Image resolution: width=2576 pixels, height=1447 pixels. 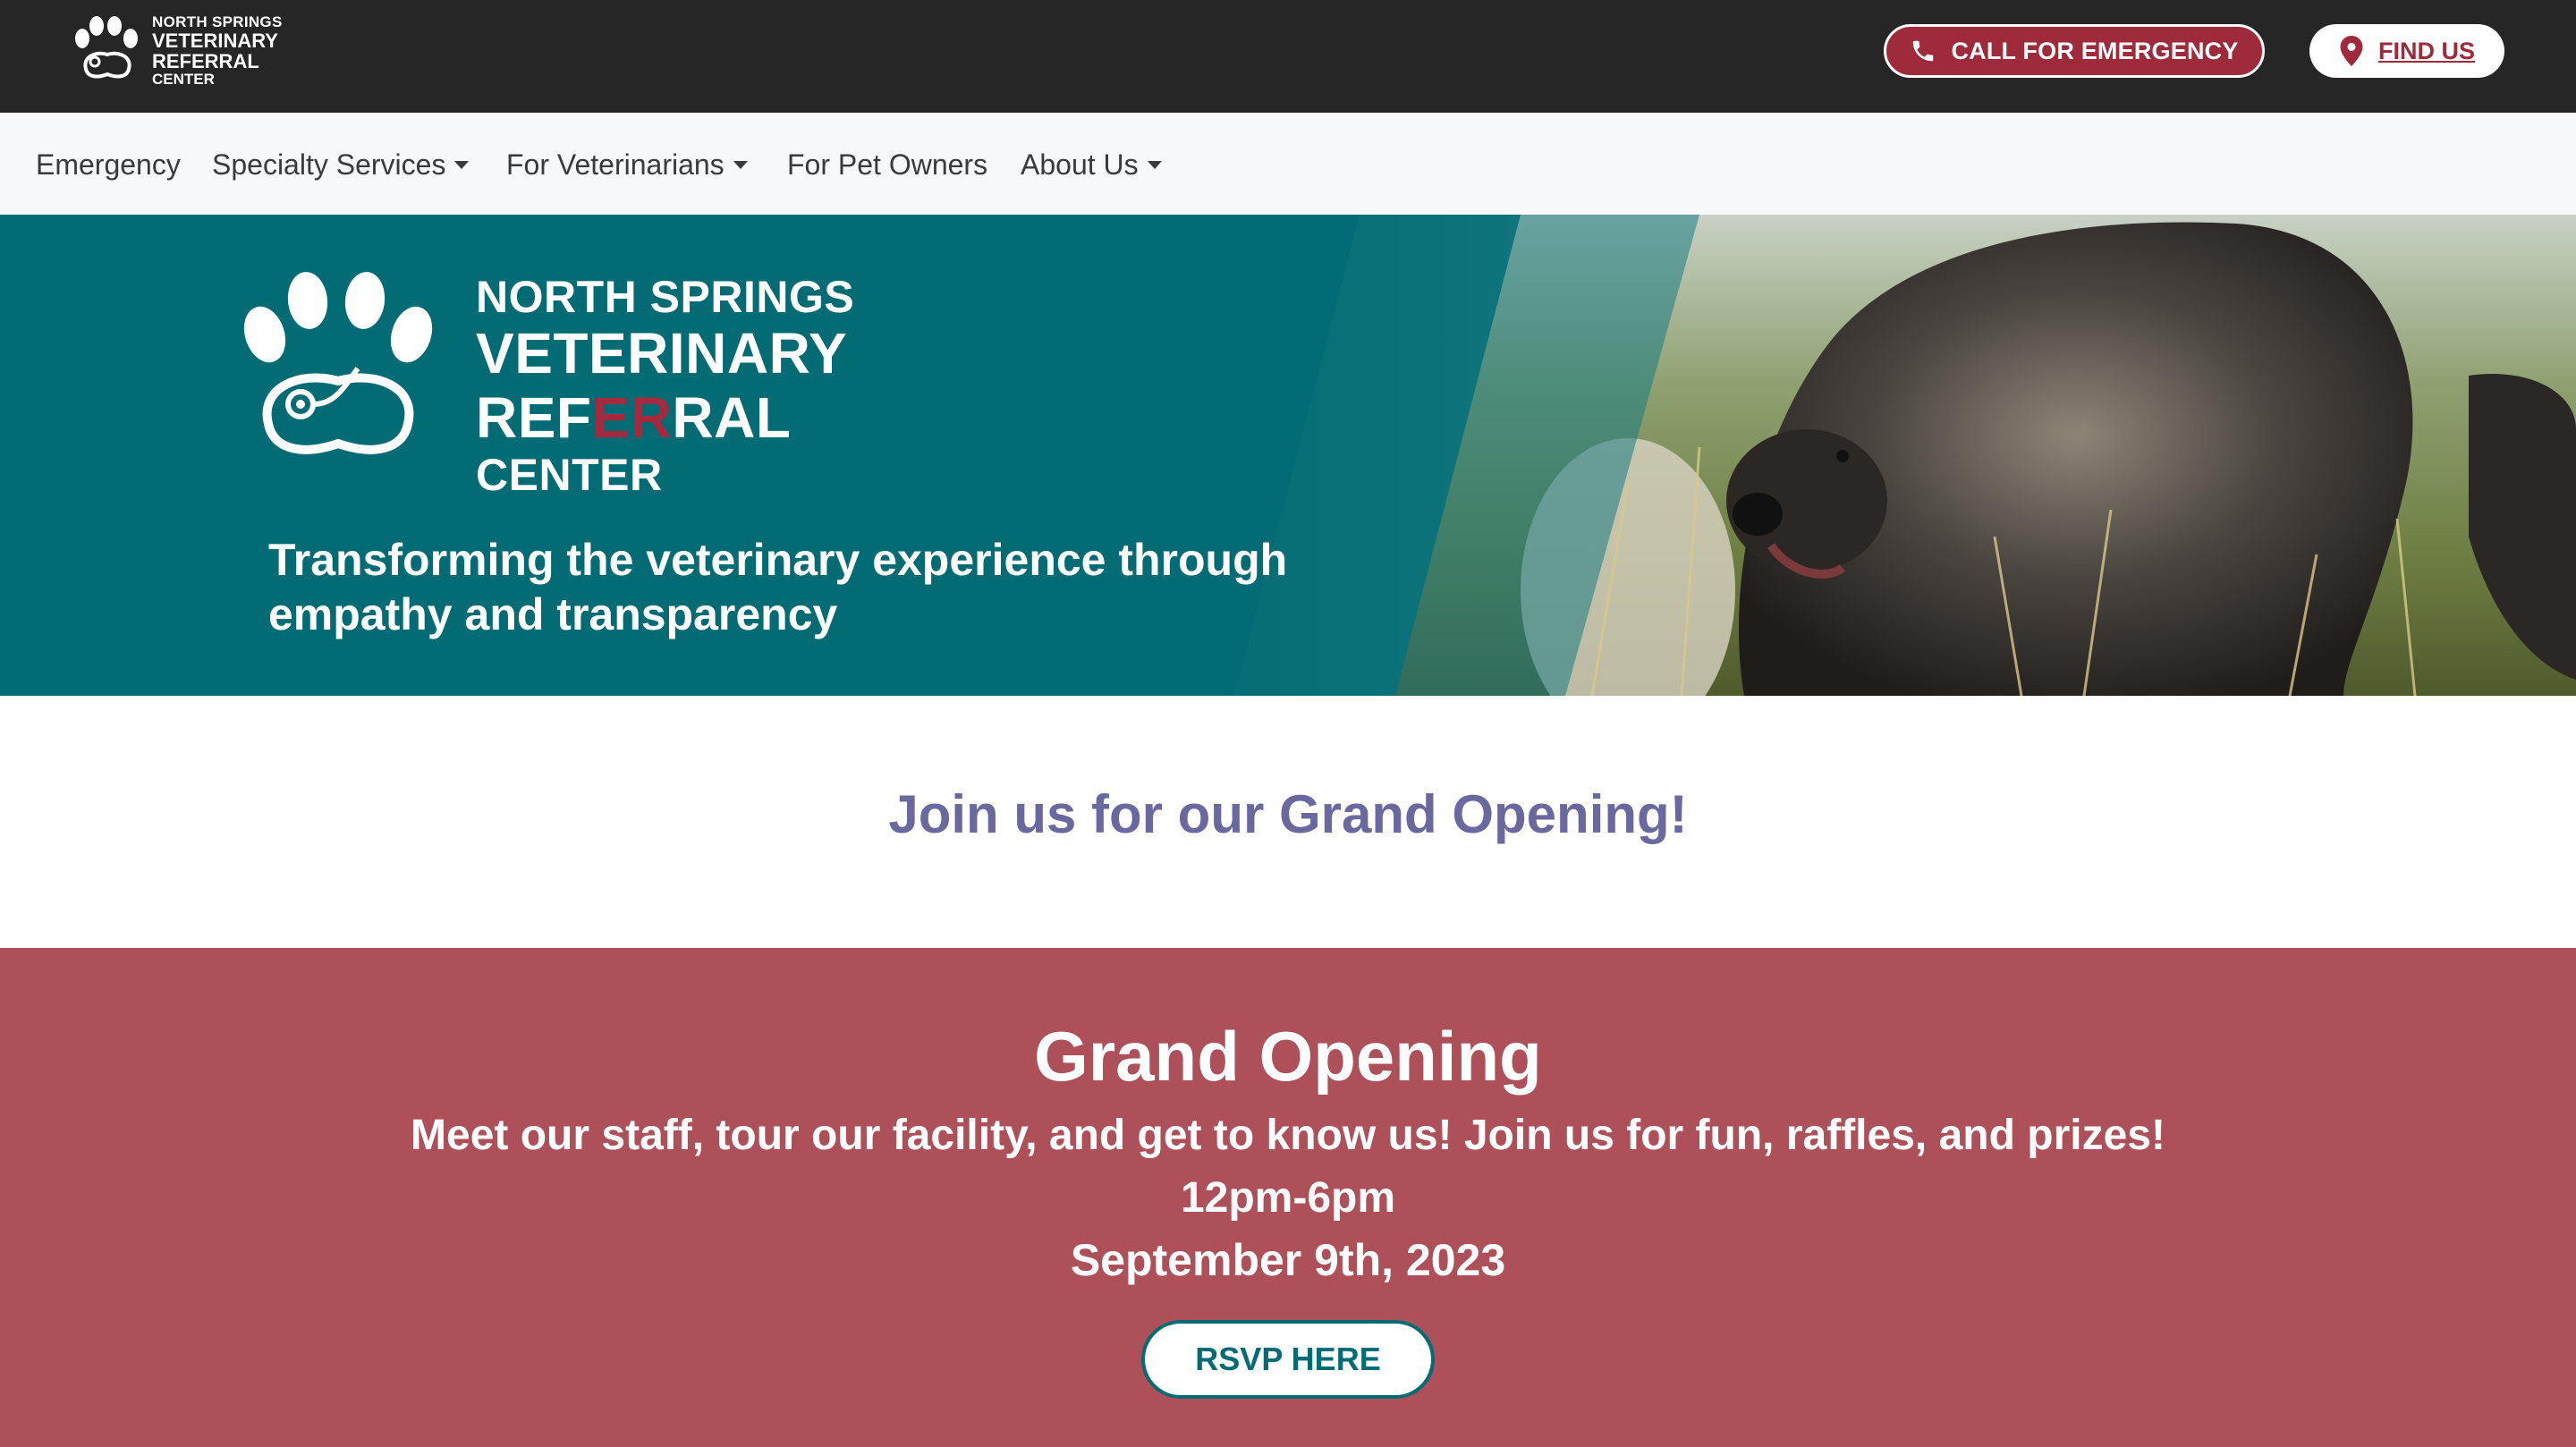 I want to click on phone-icon, so click(x=1923, y=51).